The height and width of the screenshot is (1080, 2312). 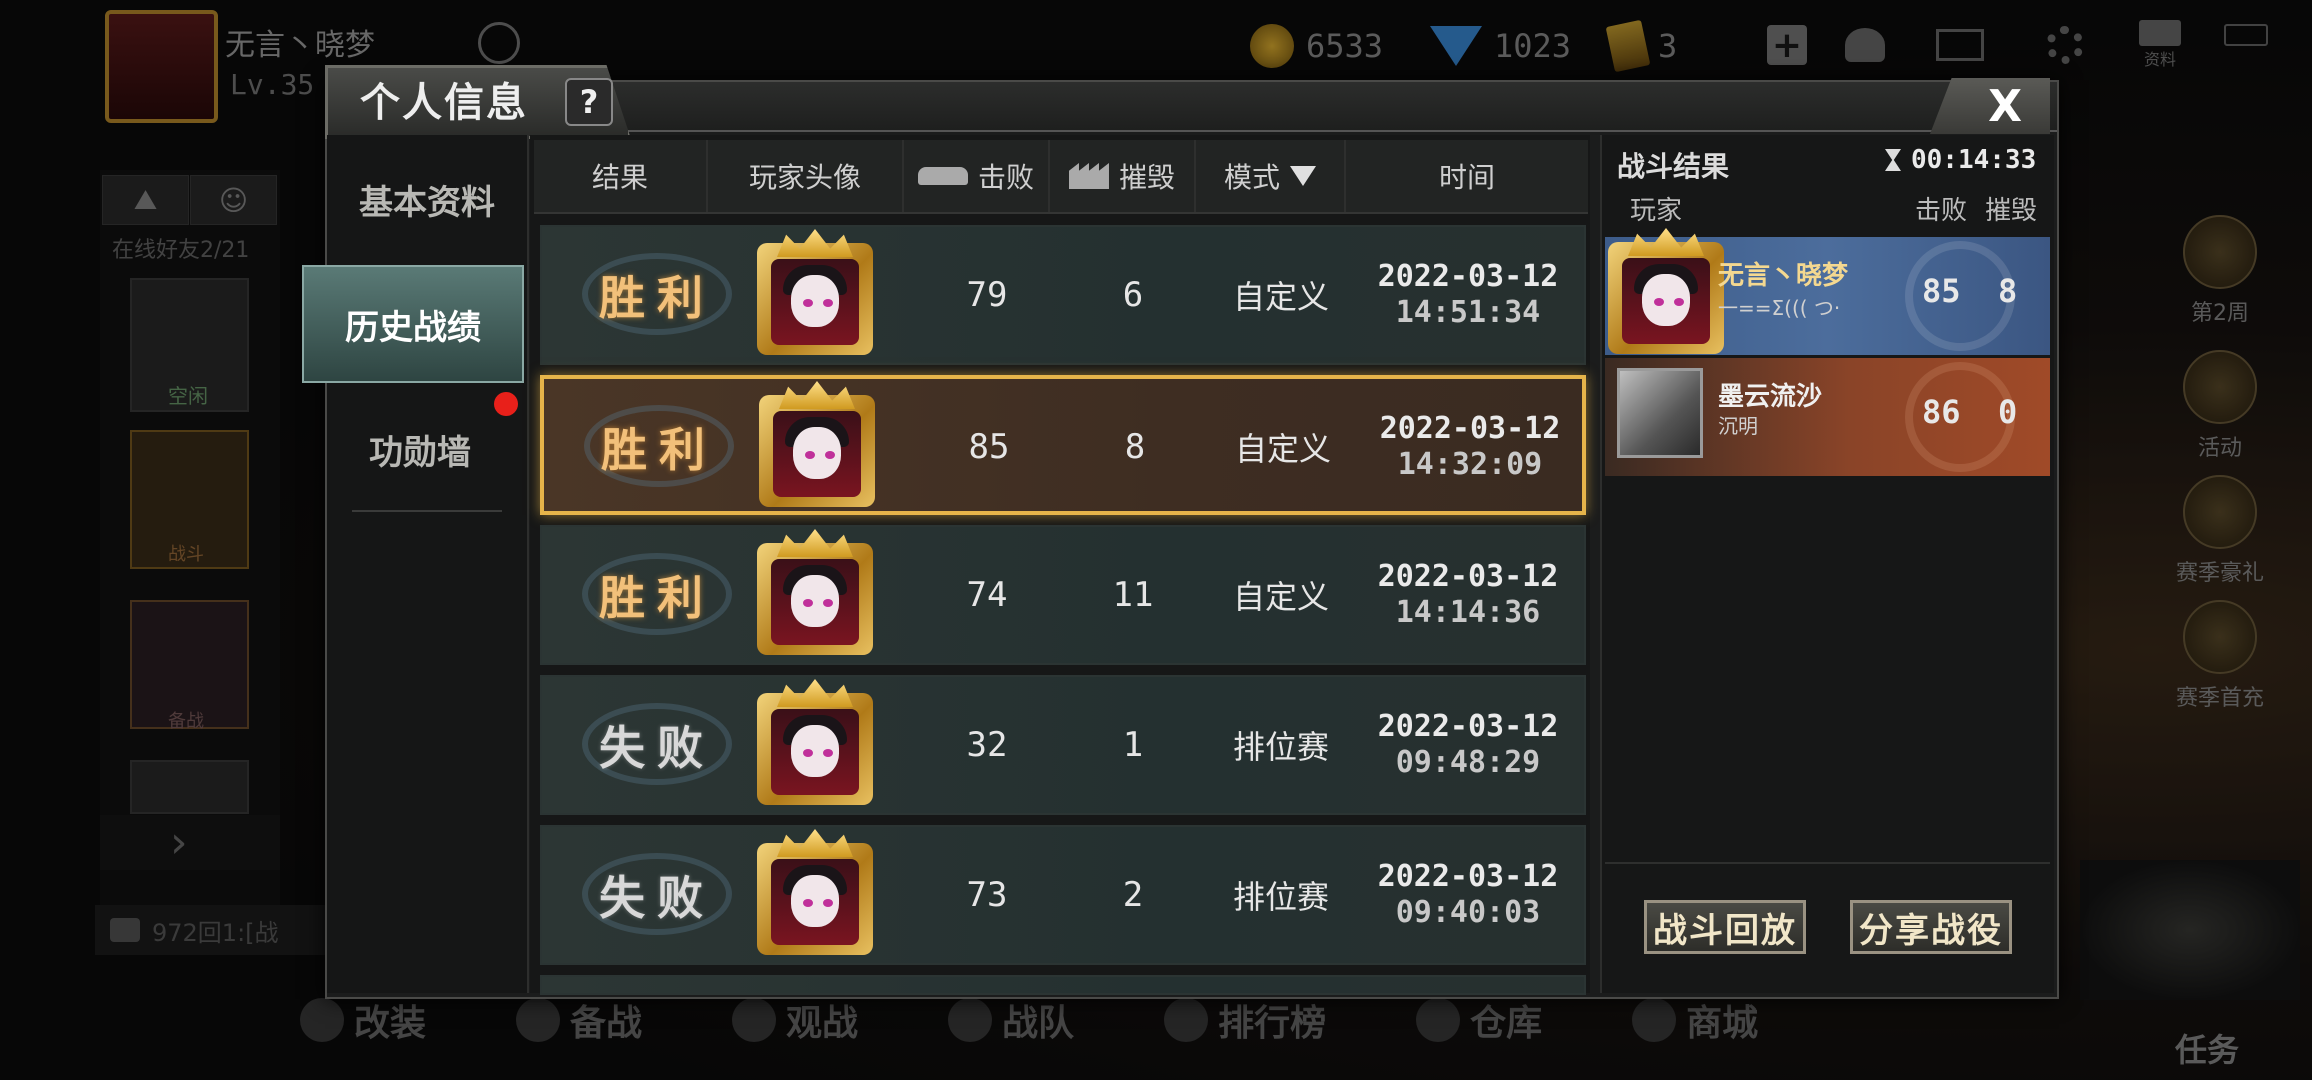 What do you see at coordinates (1303, 176) in the screenshot?
I see `dropdown-triangle-icon` at bounding box center [1303, 176].